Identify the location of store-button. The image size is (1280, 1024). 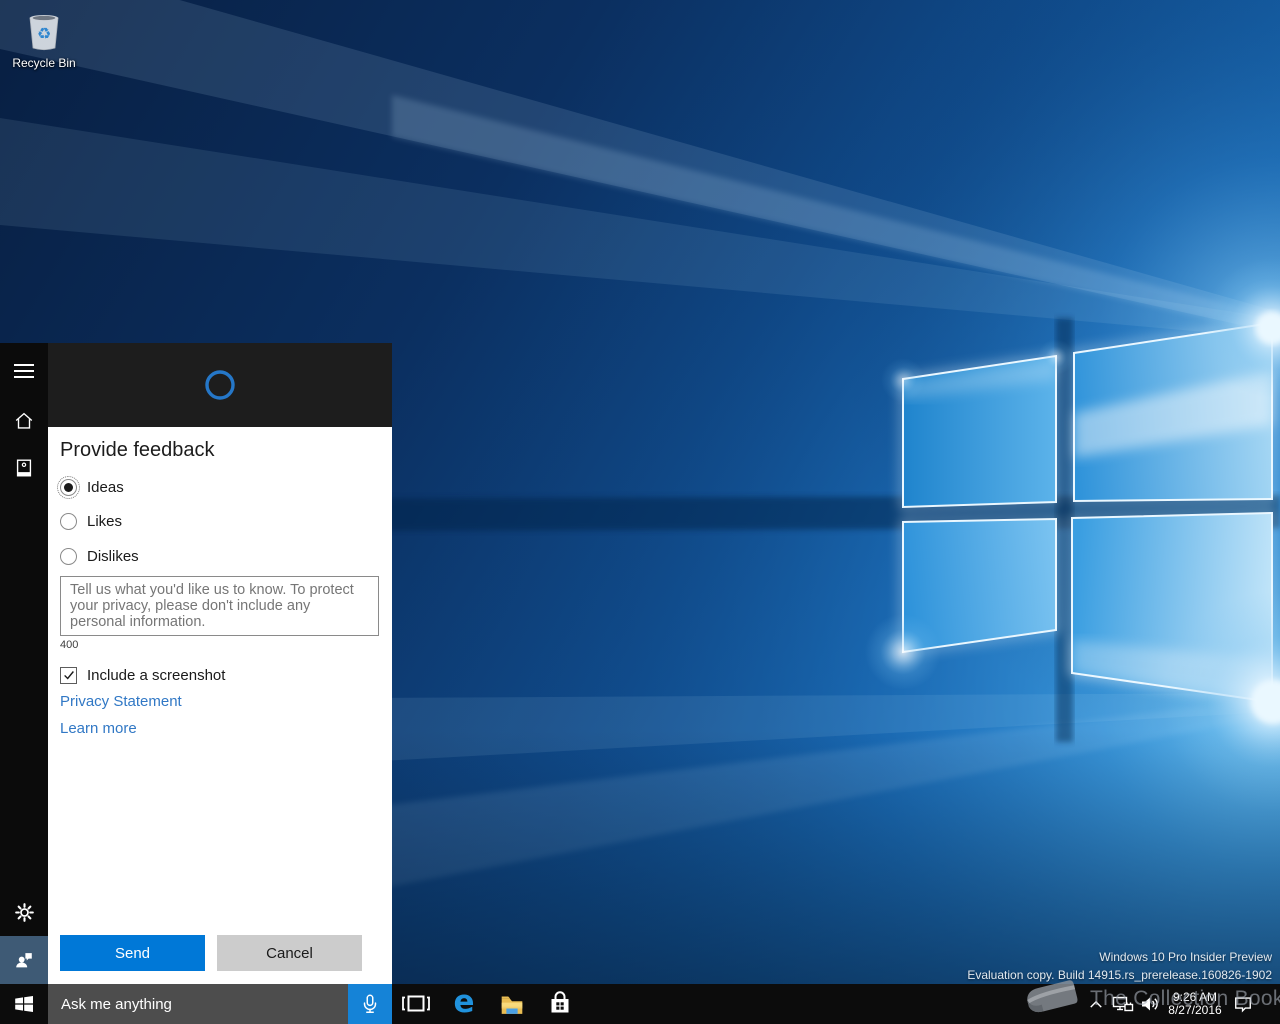
(560, 1004).